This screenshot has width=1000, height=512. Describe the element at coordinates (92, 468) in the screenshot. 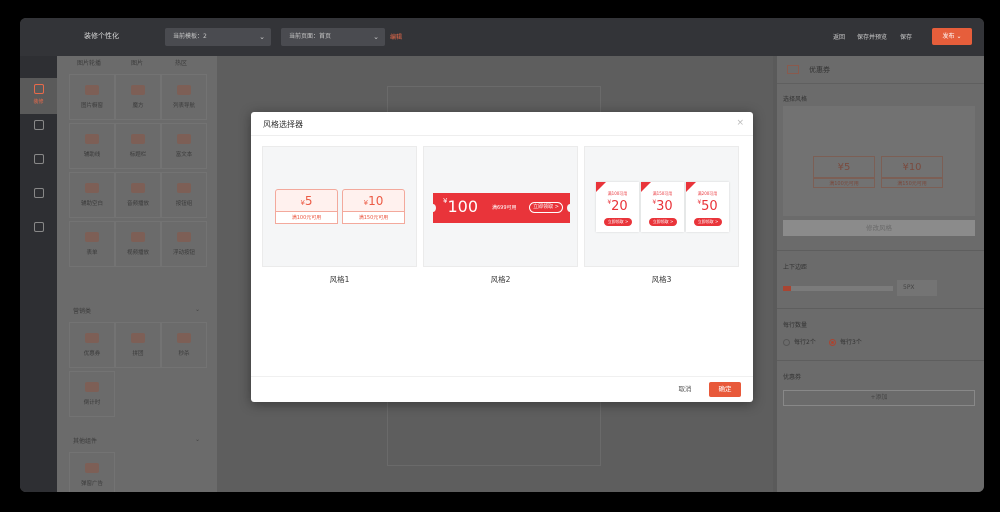

I see `popup-ad-icon` at that location.